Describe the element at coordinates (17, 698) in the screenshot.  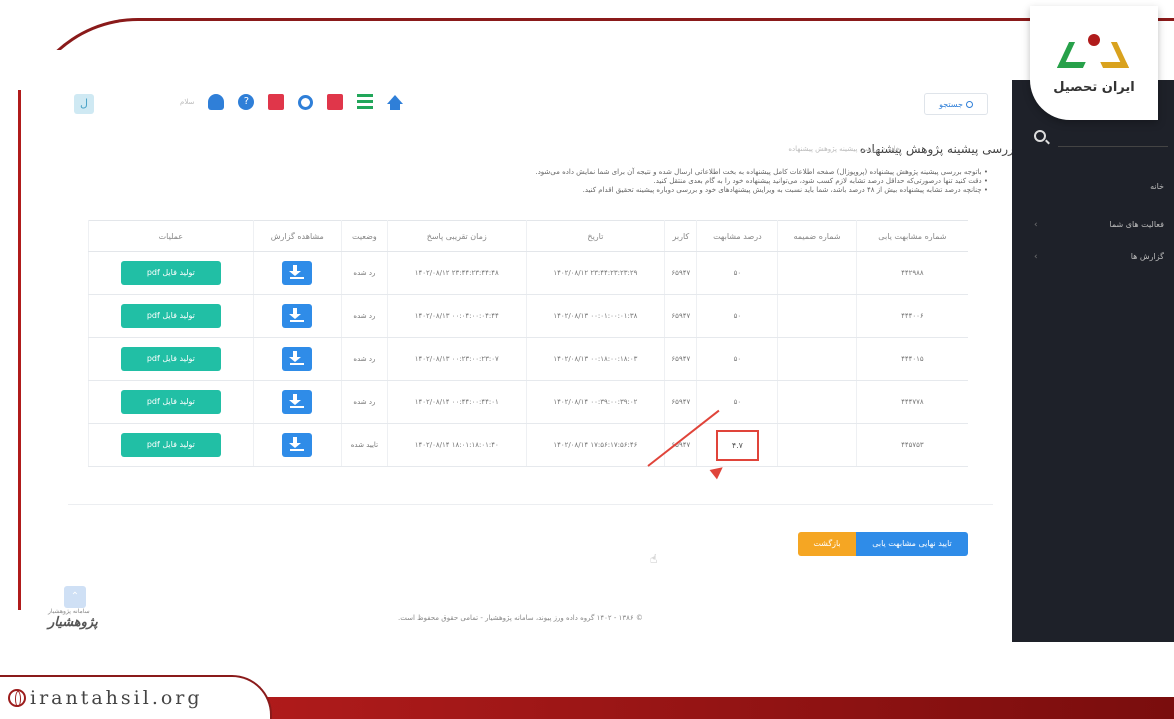
I see `globe-icon` at that location.